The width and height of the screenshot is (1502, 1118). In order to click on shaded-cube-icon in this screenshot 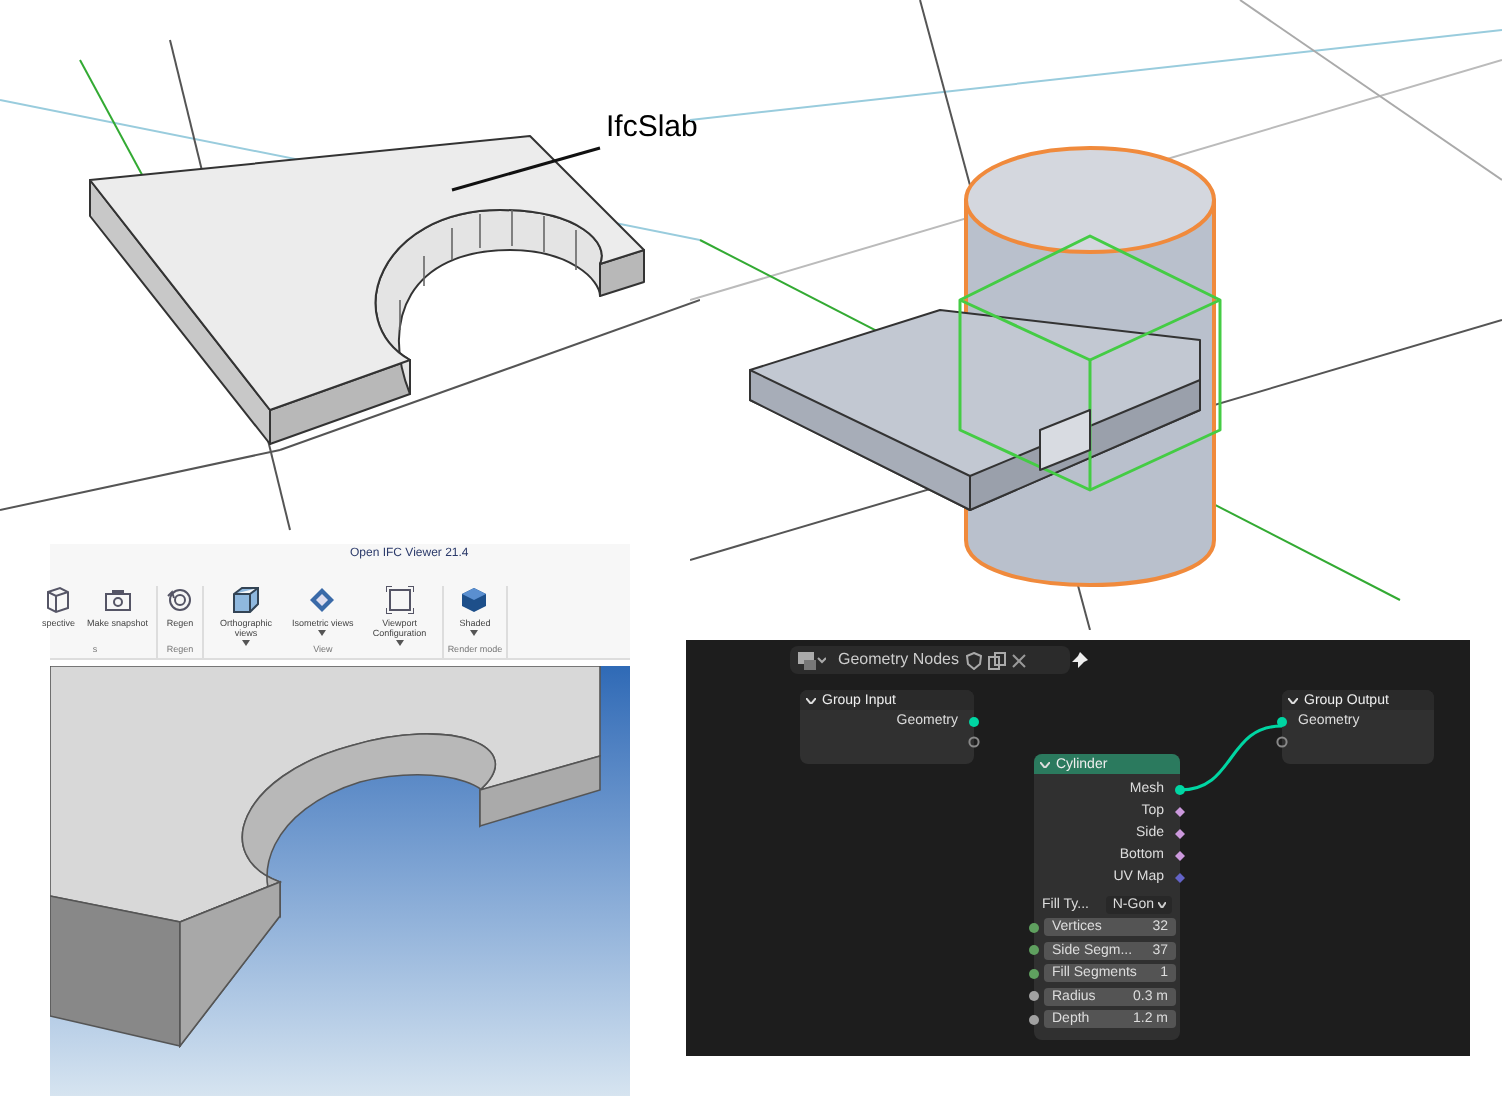, I will do `click(474, 600)`.